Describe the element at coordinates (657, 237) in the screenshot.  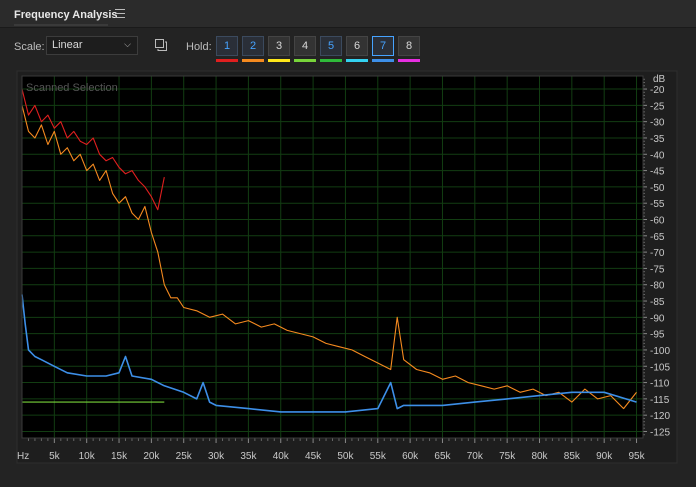
I see `y-tick-label: -65` at that location.